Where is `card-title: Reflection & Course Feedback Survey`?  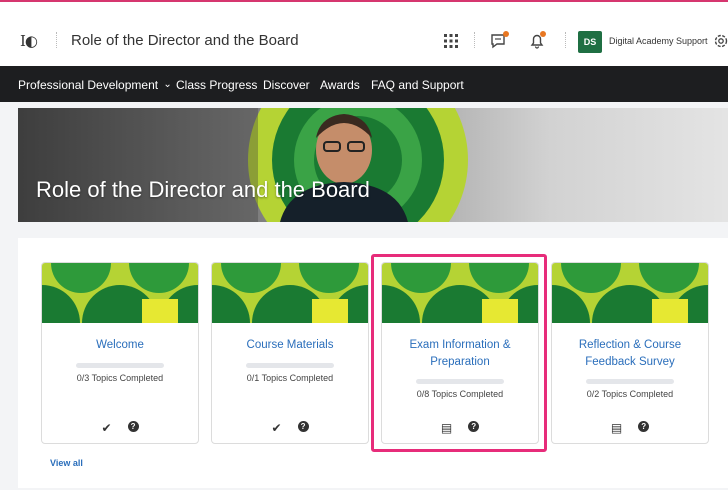
card-title: Reflection & Course Feedback Survey is located at coordinates (630, 354).